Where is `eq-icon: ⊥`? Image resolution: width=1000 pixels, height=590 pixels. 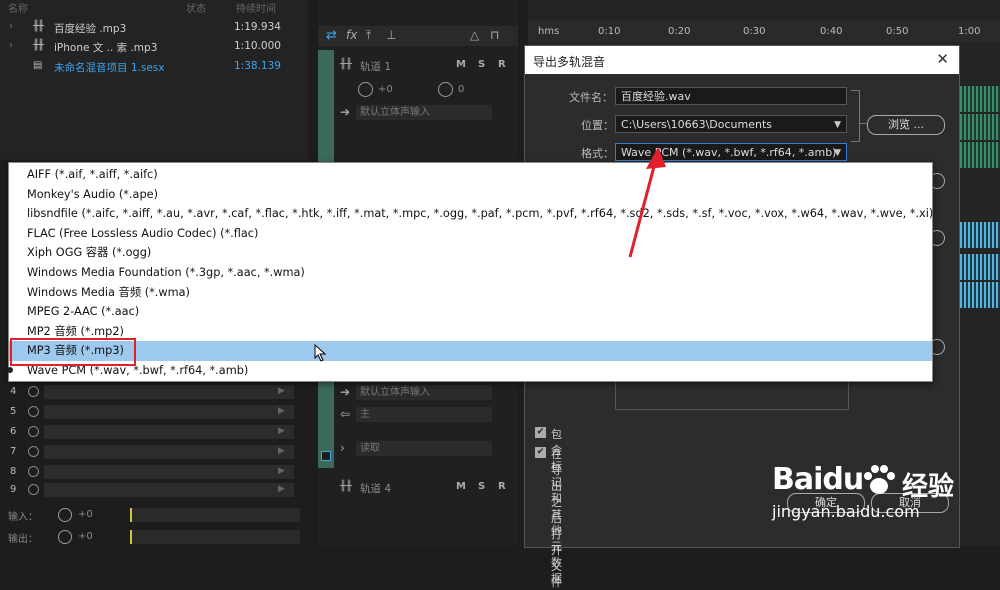
eq-icon: ⊥ is located at coordinates (391, 35).